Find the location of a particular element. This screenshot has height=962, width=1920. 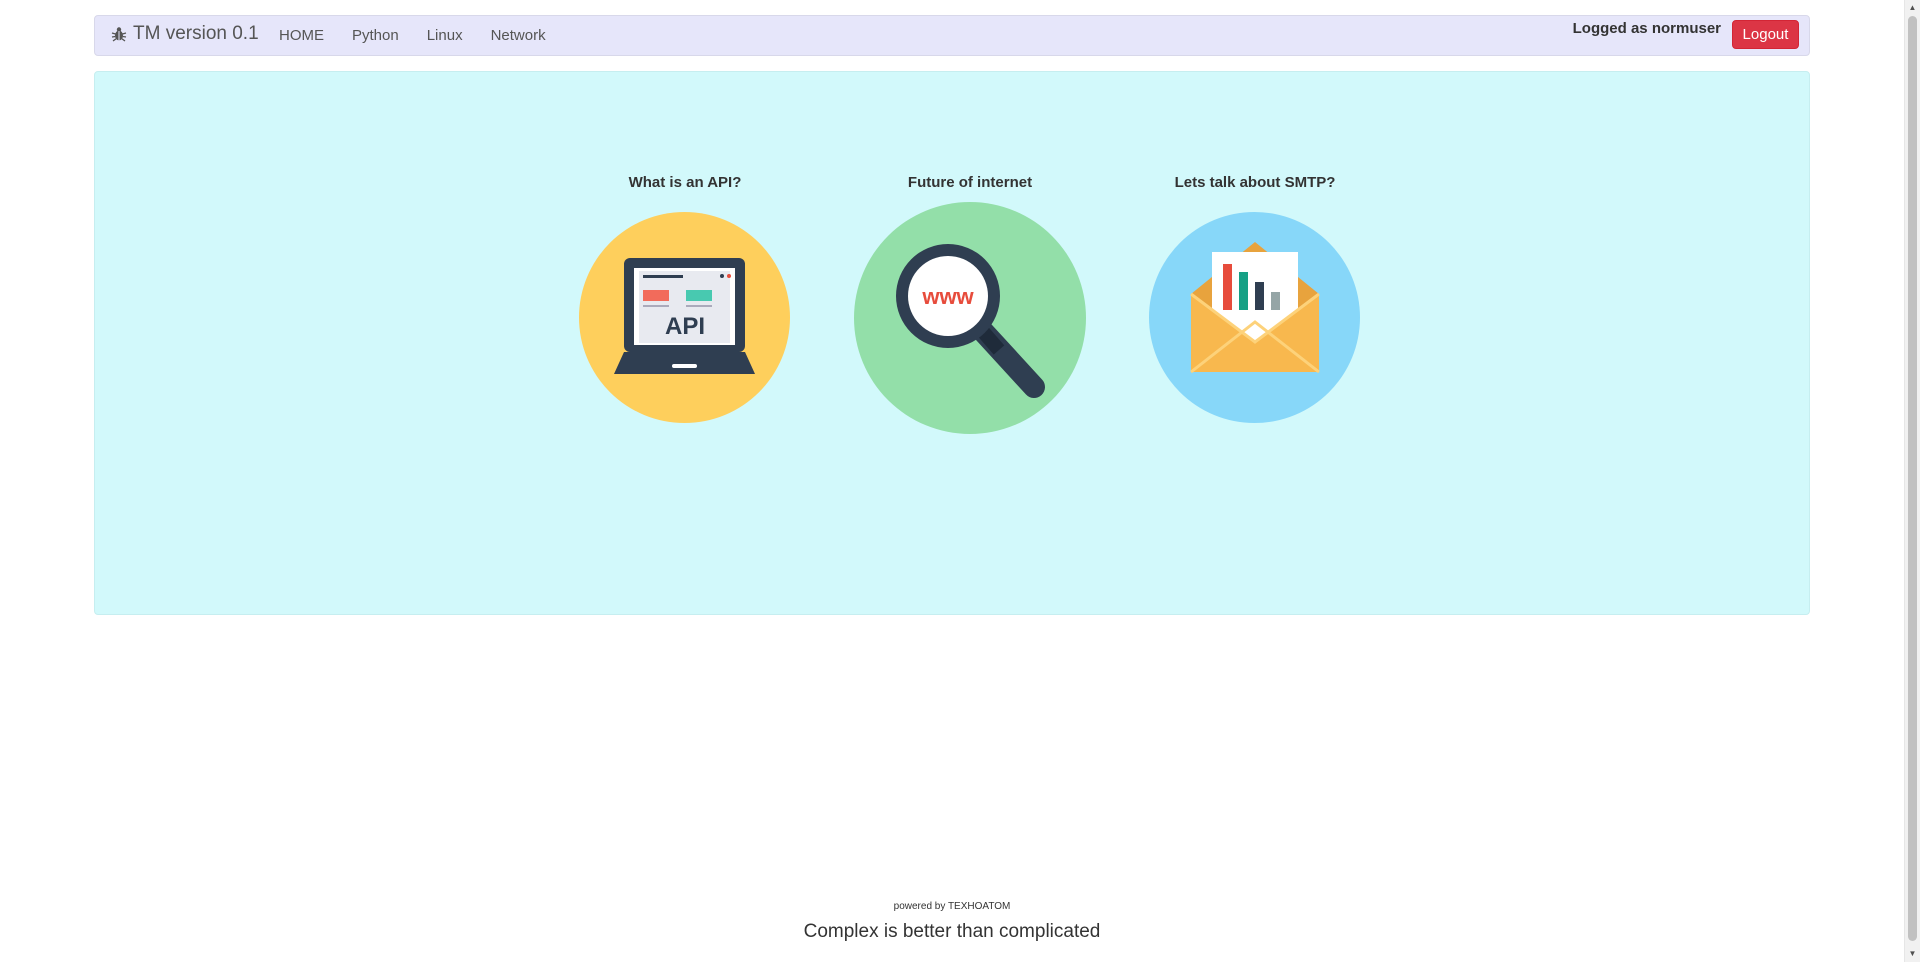

nav-link-linux: Linux is located at coordinates (445, 35).